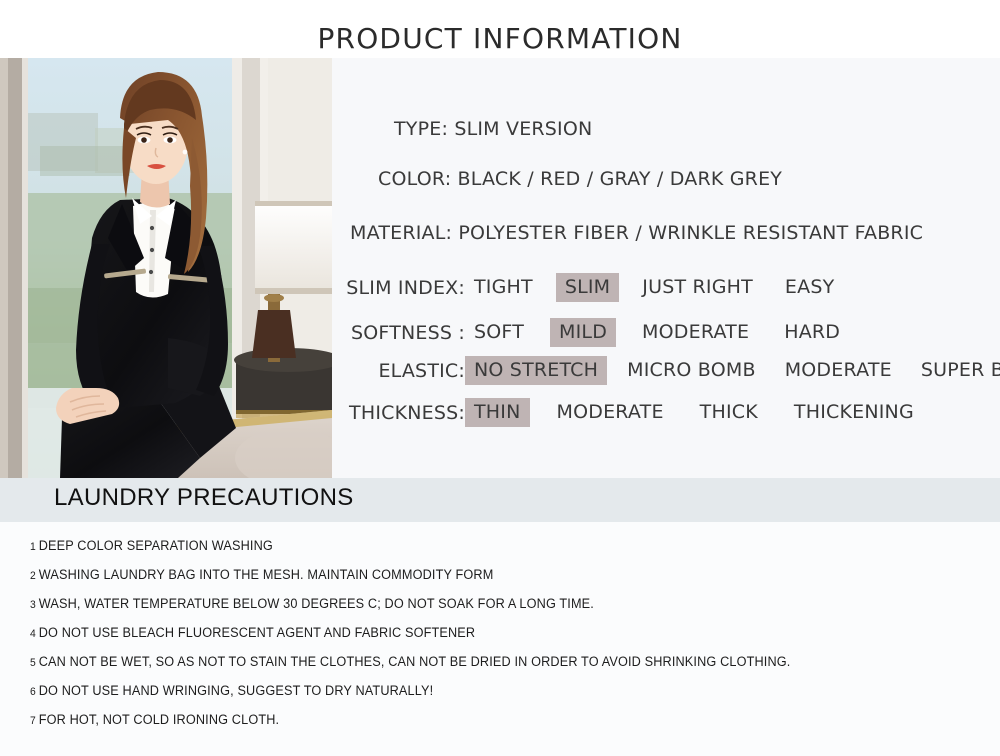 Image resolution: width=1000 pixels, height=756 pixels. I want to click on laundry-item-number: 2, so click(33, 576).